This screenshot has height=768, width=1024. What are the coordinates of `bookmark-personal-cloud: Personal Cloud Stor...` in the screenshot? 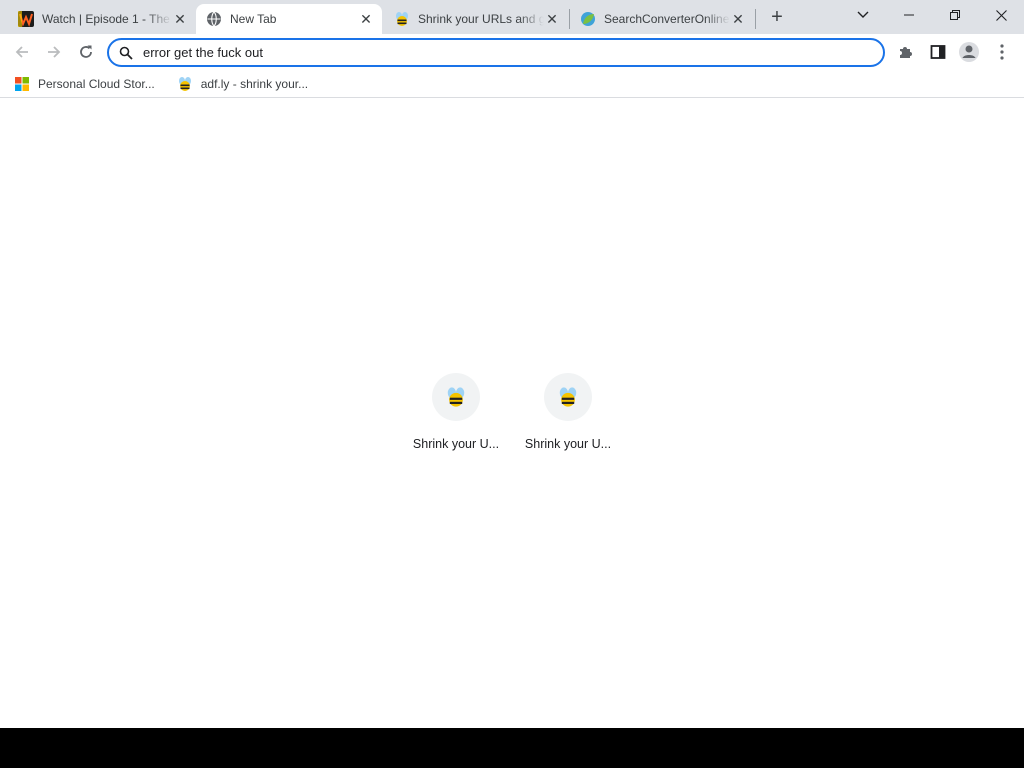 It's located at (81, 84).